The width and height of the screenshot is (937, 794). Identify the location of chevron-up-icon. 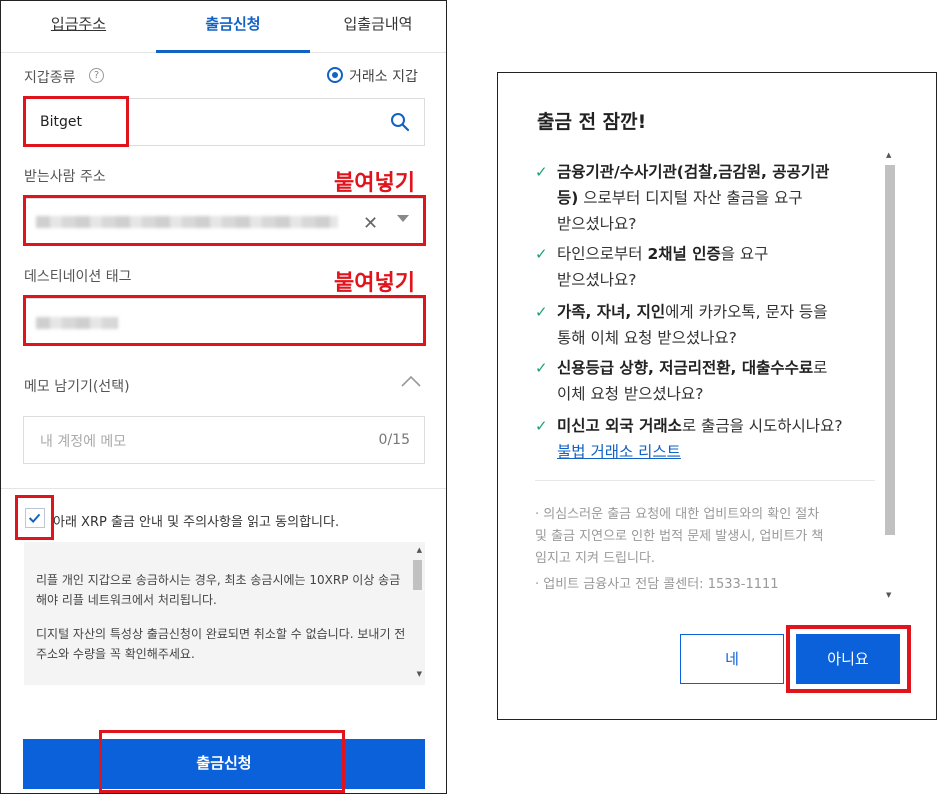
(411, 381).